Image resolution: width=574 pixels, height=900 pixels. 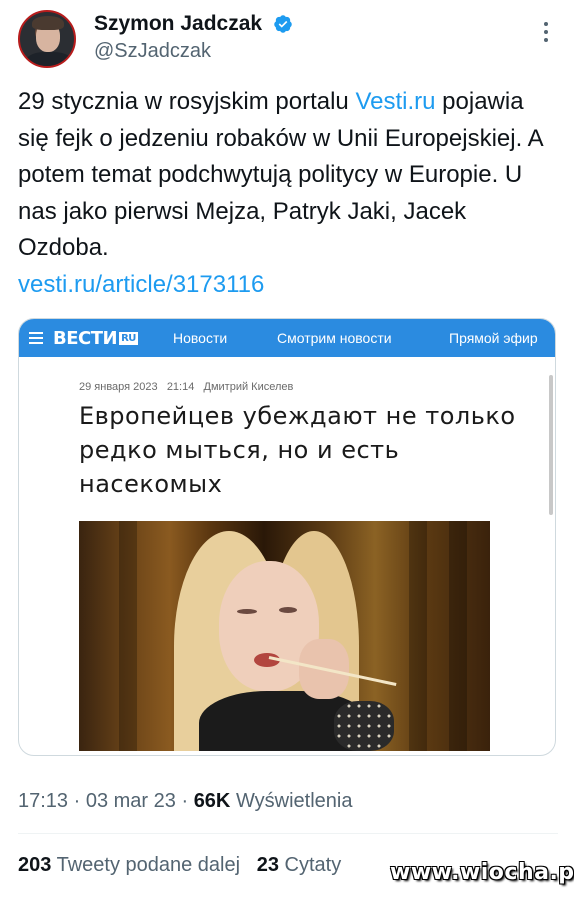 What do you see at coordinates (47, 39) in the screenshot?
I see `avatar` at bounding box center [47, 39].